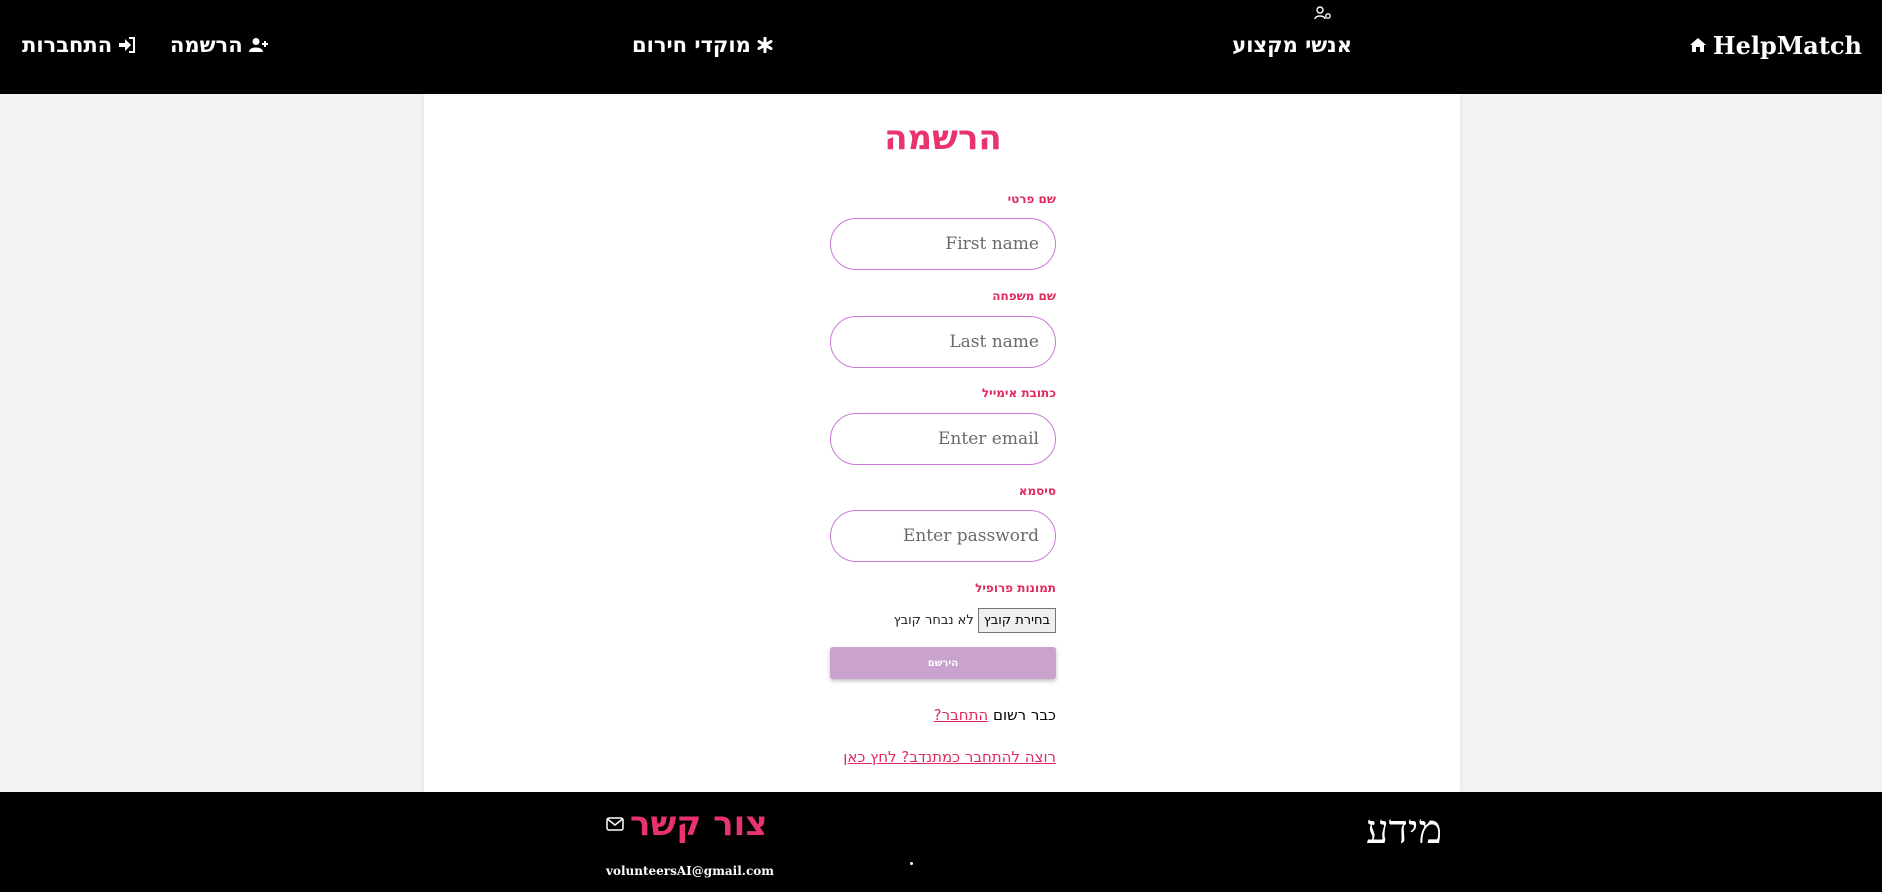 The width and height of the screenshot is (1882, 892). Describe the element at coordinates (1018, 393) in the screenshot. I see `email-label: כתובת אימייל` at that location.